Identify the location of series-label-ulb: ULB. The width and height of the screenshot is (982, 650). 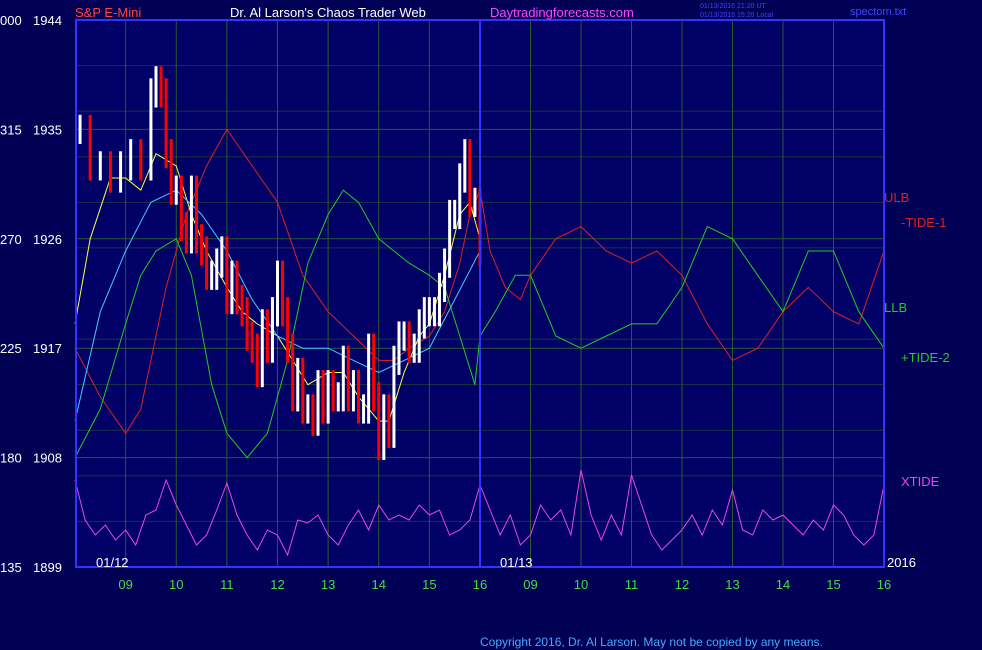
(896, 197).